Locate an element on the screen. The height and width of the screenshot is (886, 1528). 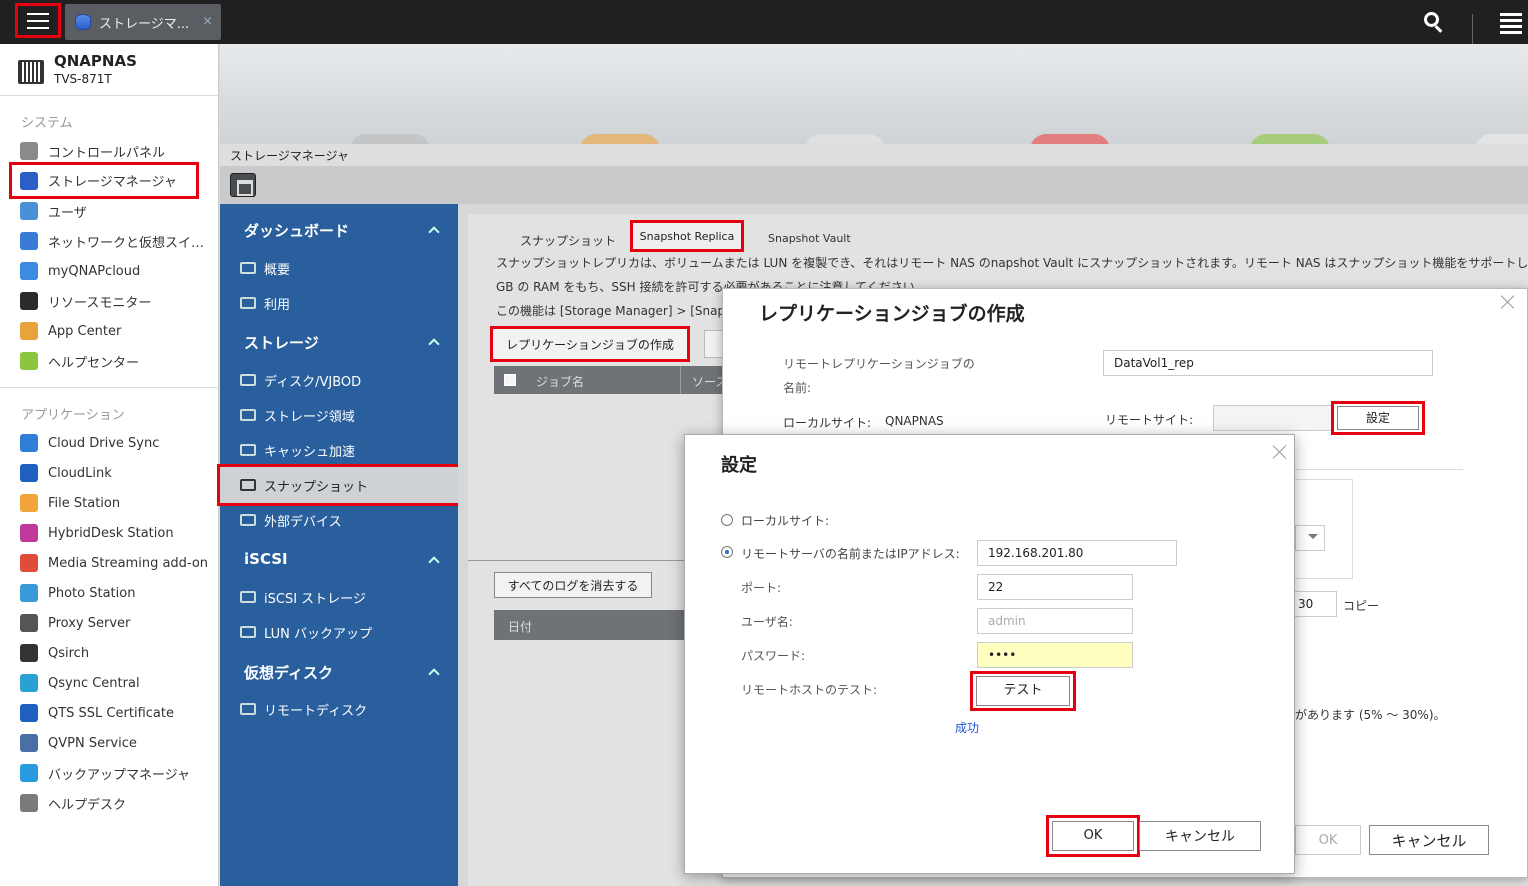
sidebar-item: QVPN Service is located at coordinates (78, 743).